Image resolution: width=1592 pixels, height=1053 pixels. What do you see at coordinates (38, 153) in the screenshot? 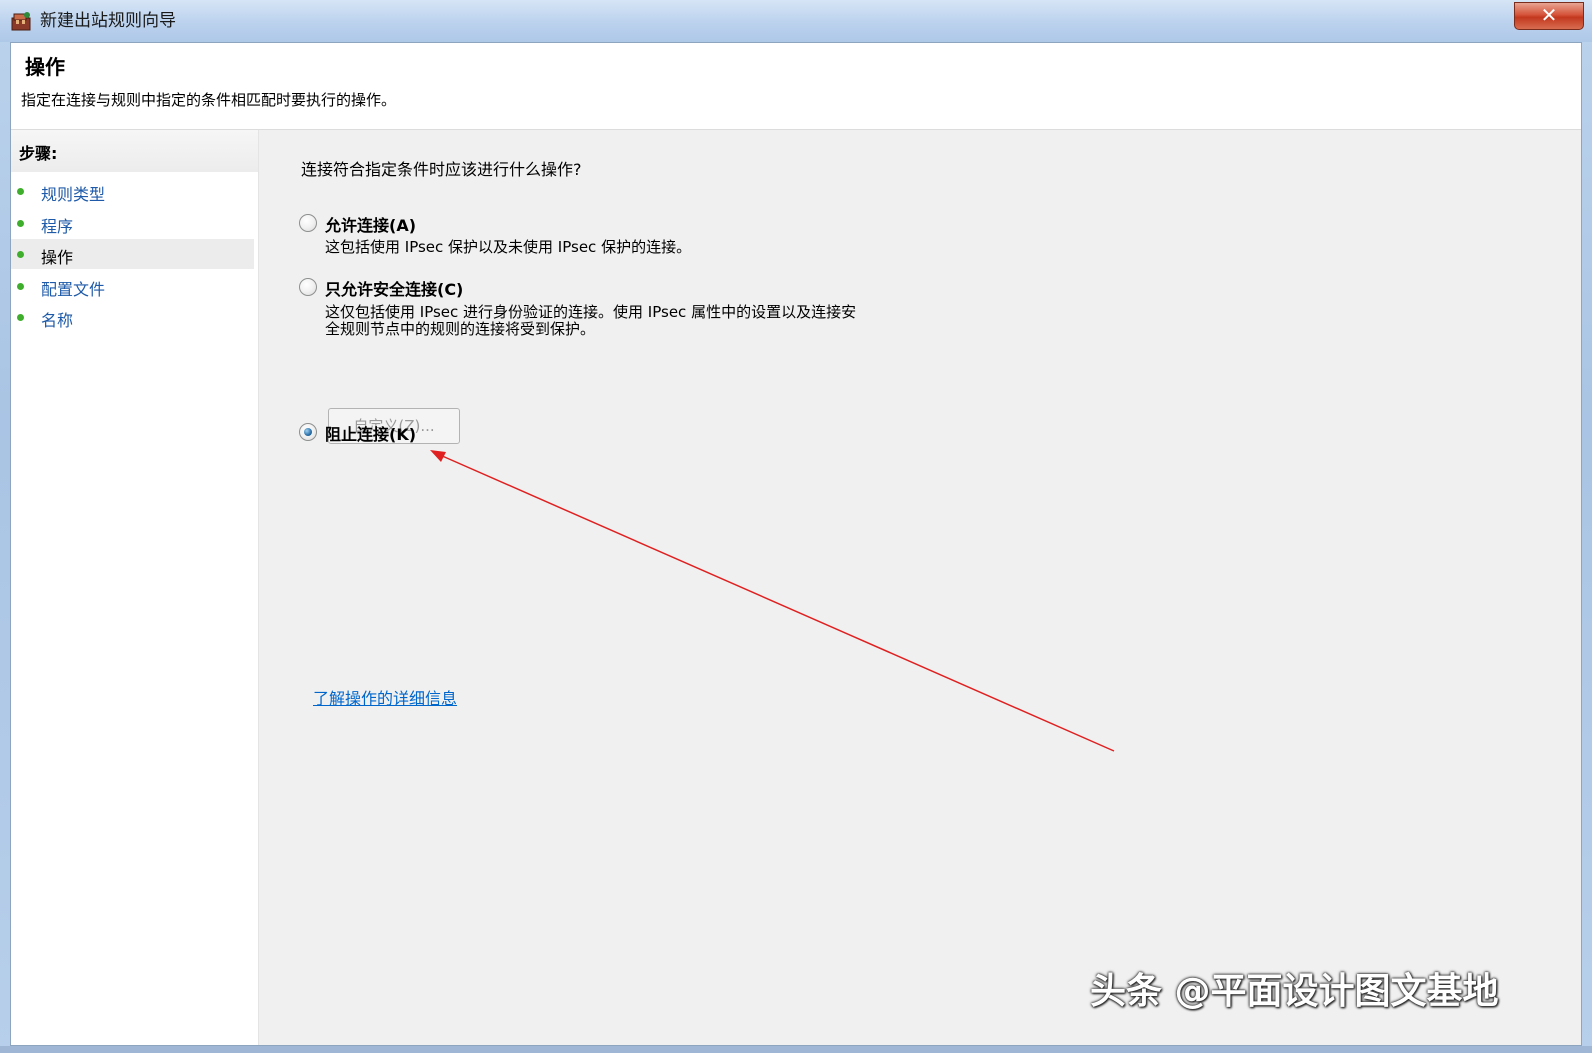
I see `steps-title: 步骤:` at bounding box center [38, 153].